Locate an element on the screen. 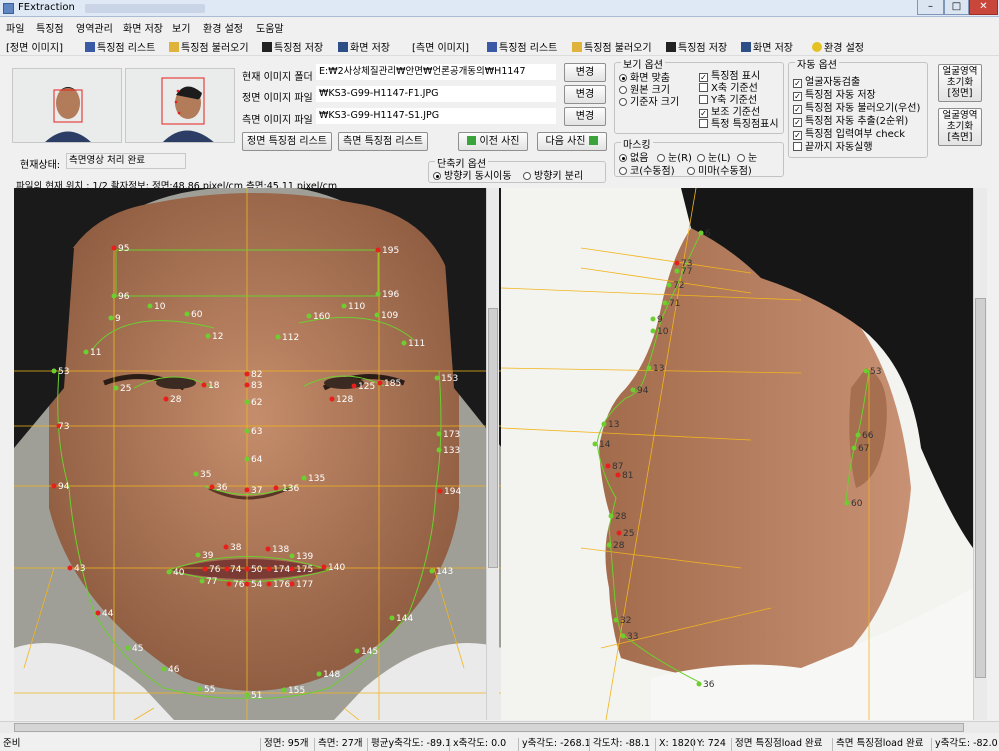 The image size is (999, 751). svg-text: 43 is located at coordinates (79, 569).